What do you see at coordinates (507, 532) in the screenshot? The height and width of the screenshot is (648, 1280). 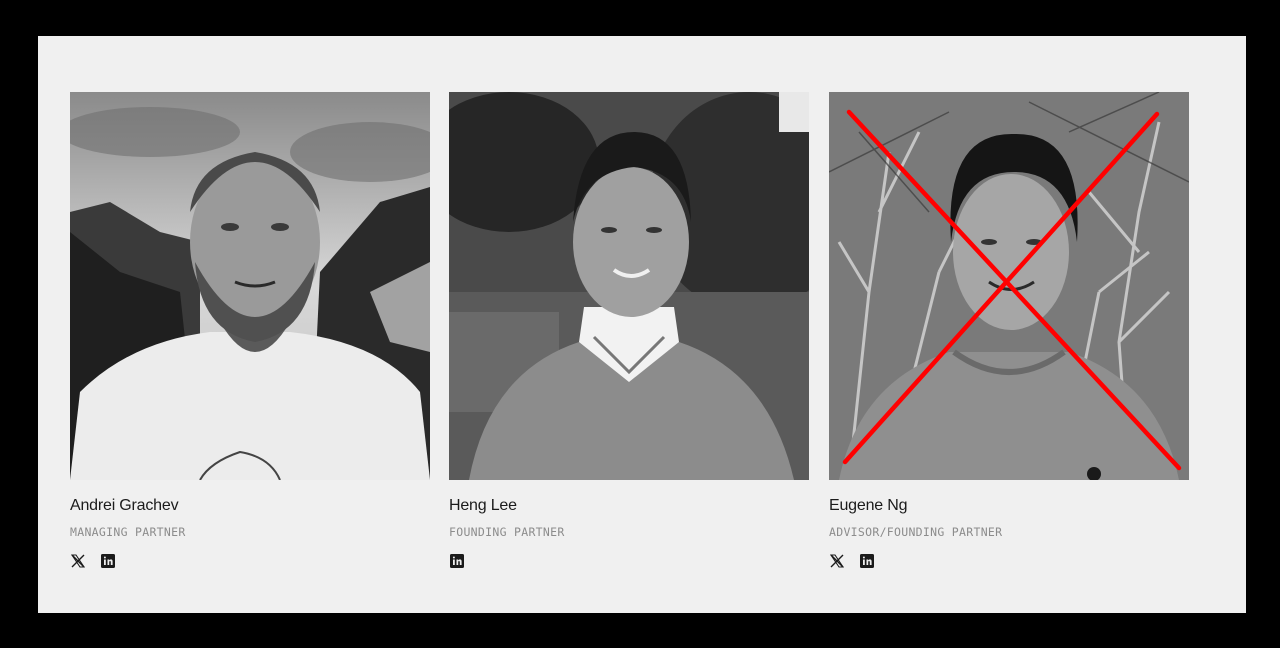 I see `member-role: FOUNDING PARTNER` at bounding box center [507, 532].